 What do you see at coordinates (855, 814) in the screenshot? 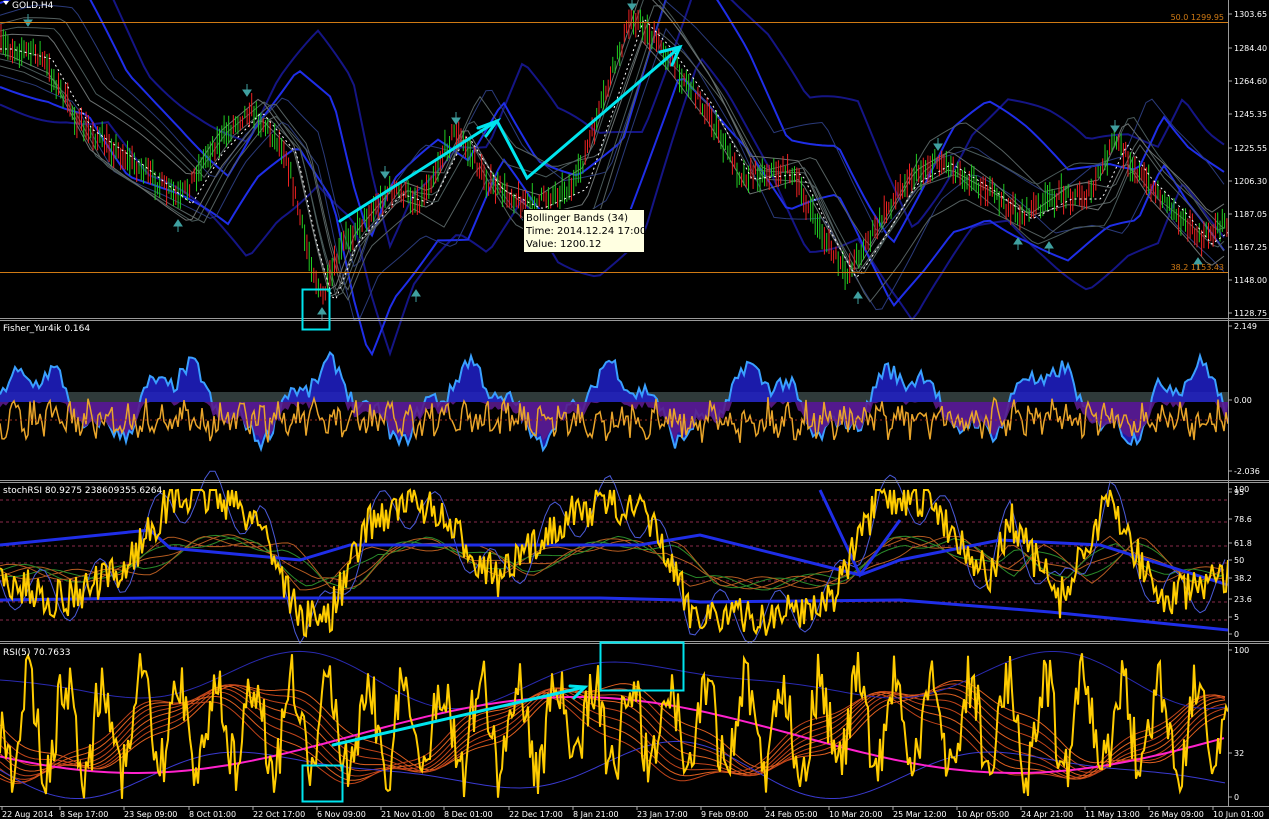
I see `time-axis-label: 10 Mar 20:00` at bounding box center [855, 814].